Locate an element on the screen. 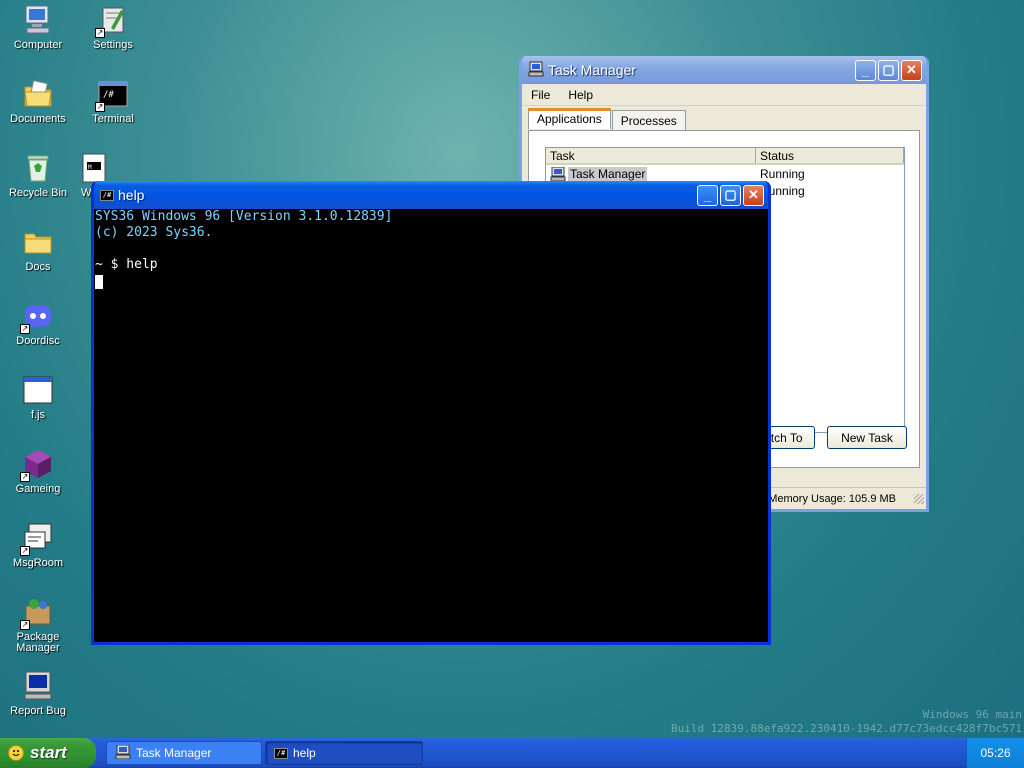 Image resolution: width=1024 pixels, height=768 pixels. table-row: Task Manager Running is located at coordinates (725, 173).